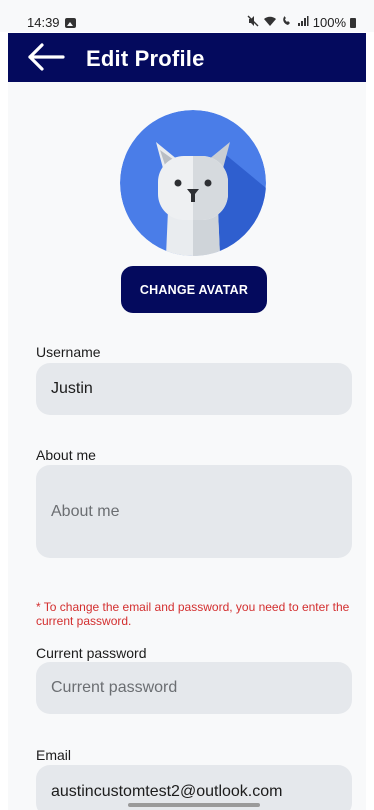  Describe the element at coordinates (54, 755) in the screenshot. I see `email-label: Email` at that location.